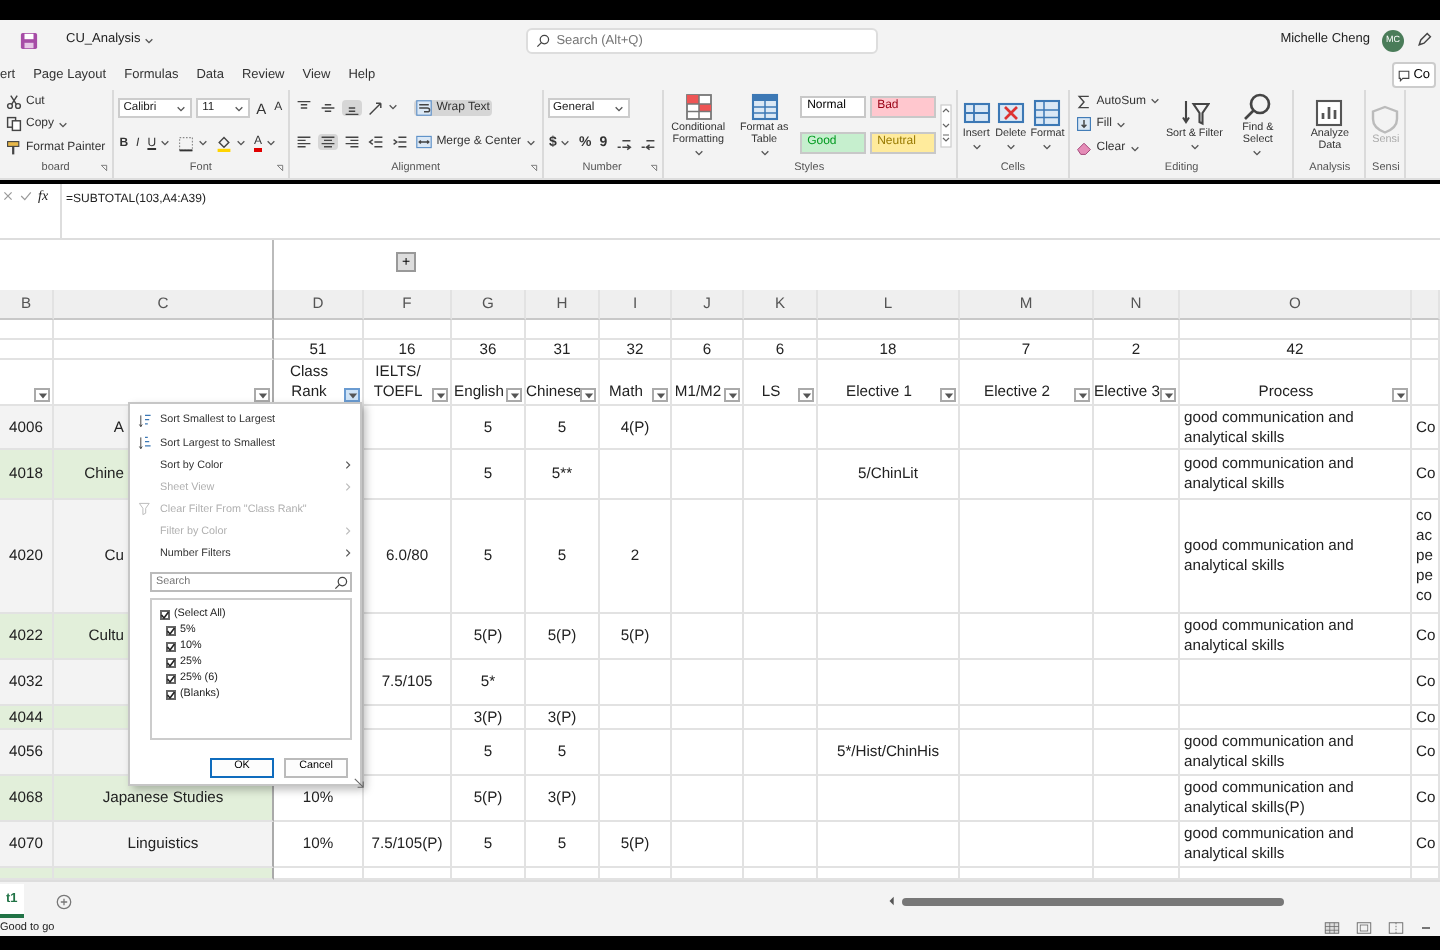  I want to click on comment-icon, so click(1403, 75).